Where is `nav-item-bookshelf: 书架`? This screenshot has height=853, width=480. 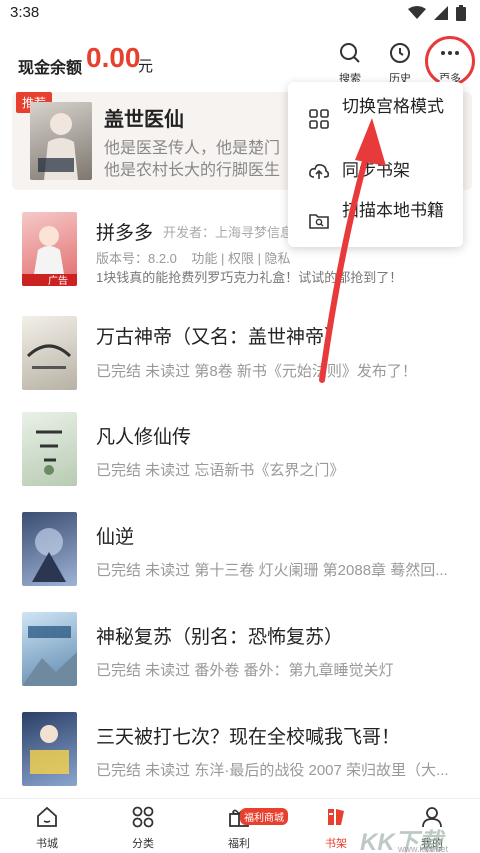
nav-item-bookshelf: 书架 is located at coordinates (336, 828).